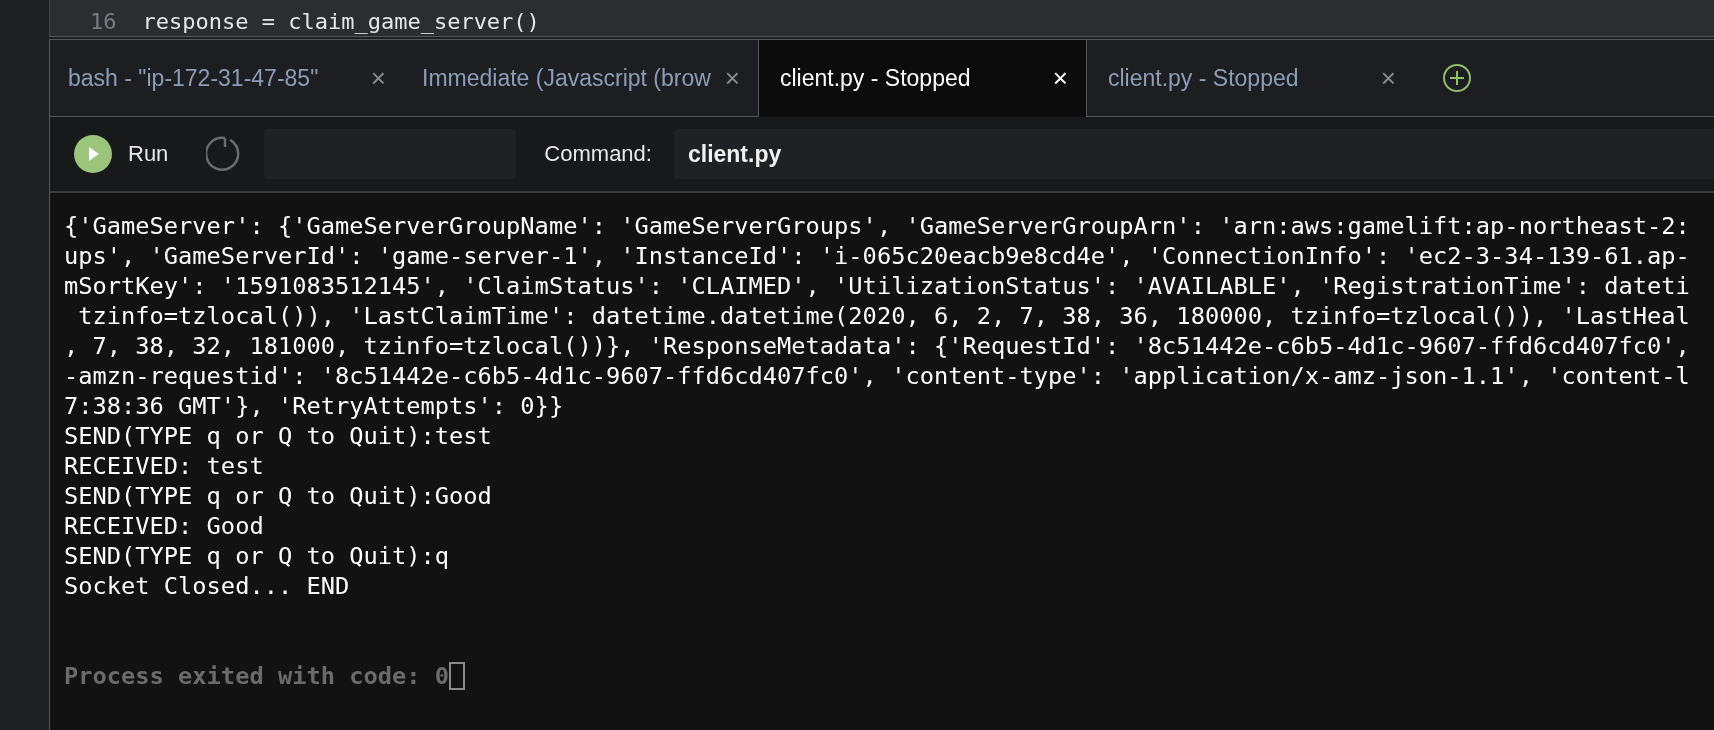  What do you see at coordinates (1457, 78) in the screenshot?
I see `add-tab-icon` at bounding box center [1457, 78].